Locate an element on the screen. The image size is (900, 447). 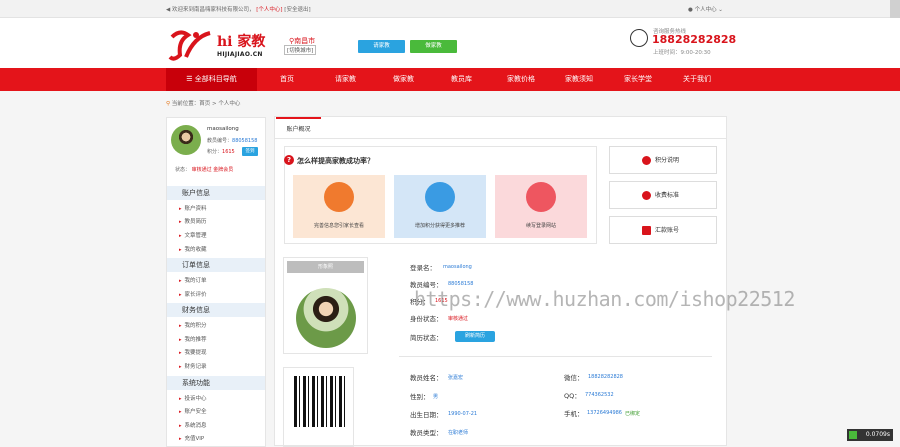
sidebar-group-system: 系统功能 is located at coordinates (216, 383).